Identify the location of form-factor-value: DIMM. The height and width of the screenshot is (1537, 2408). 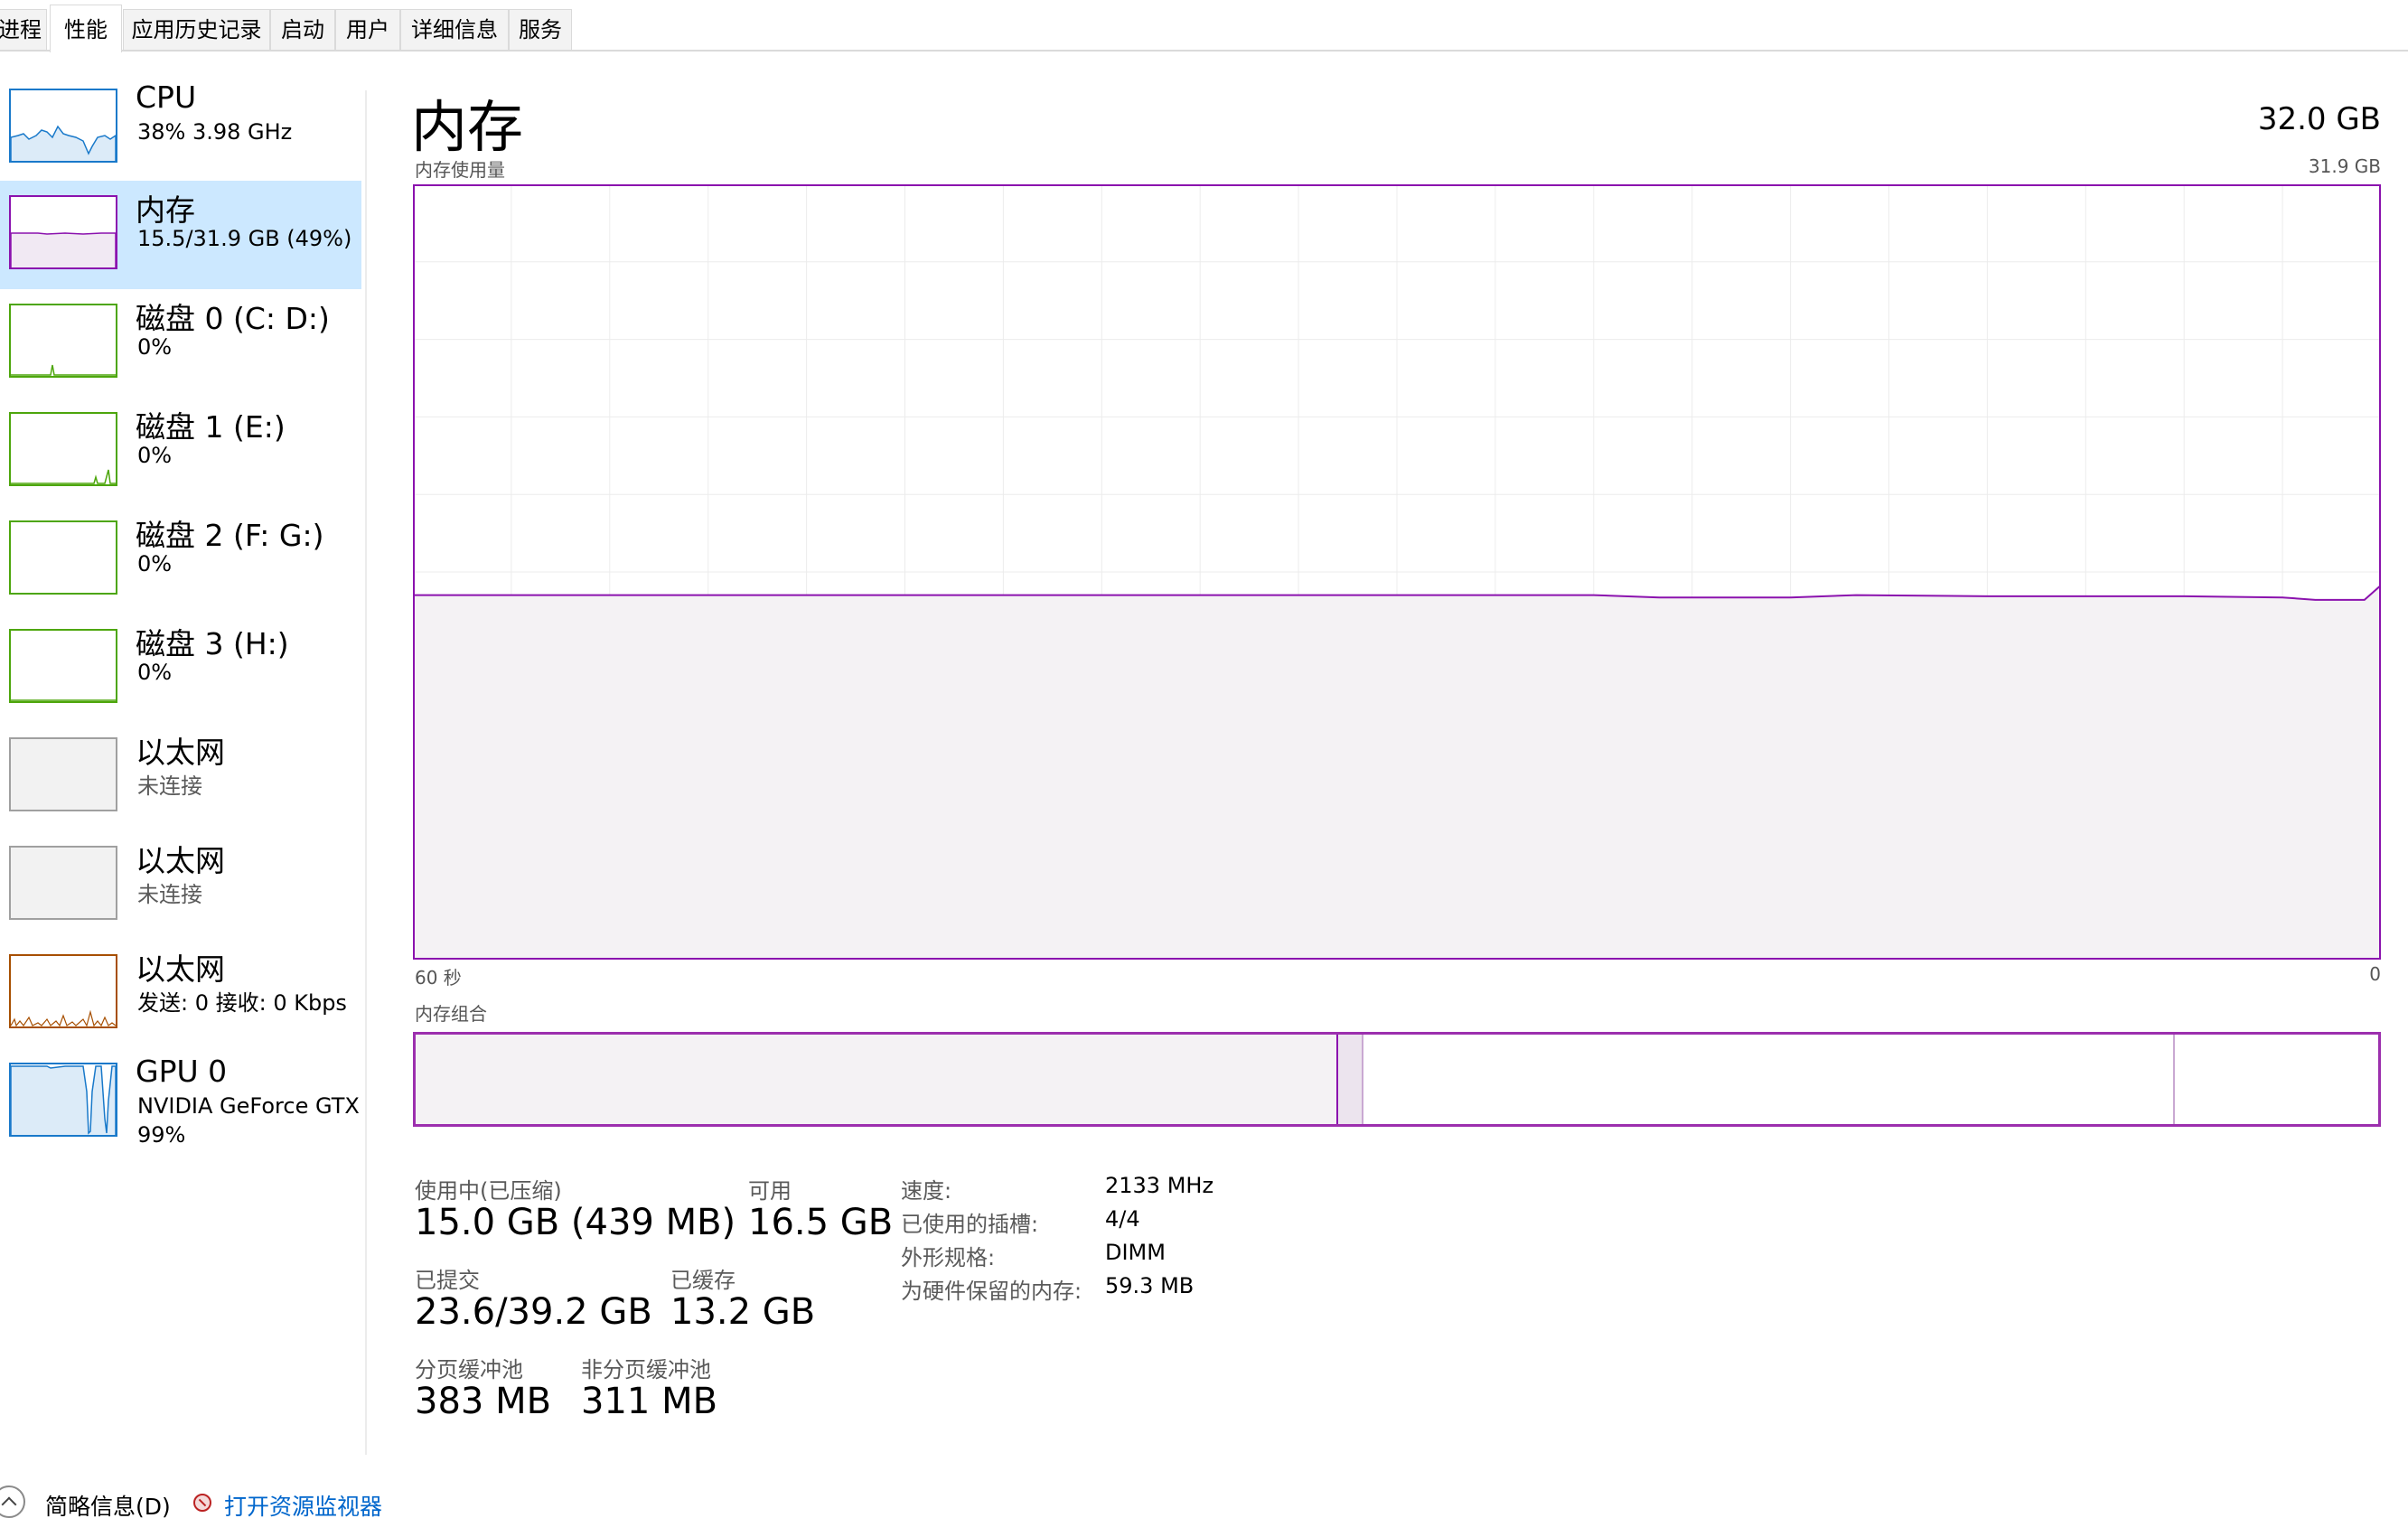
(1135, 1252).